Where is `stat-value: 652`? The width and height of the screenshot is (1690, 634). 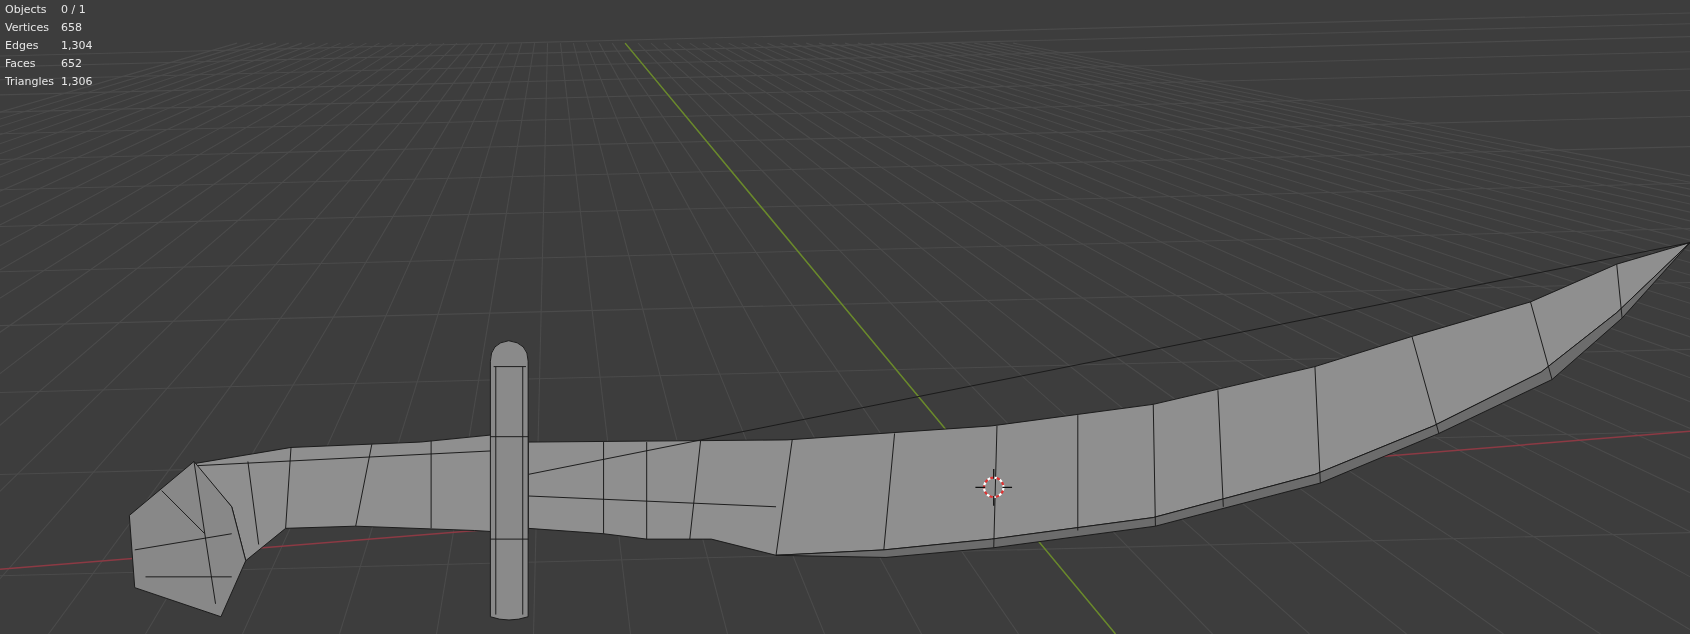 stat-value: 652 is located at coordinates (71, 64).